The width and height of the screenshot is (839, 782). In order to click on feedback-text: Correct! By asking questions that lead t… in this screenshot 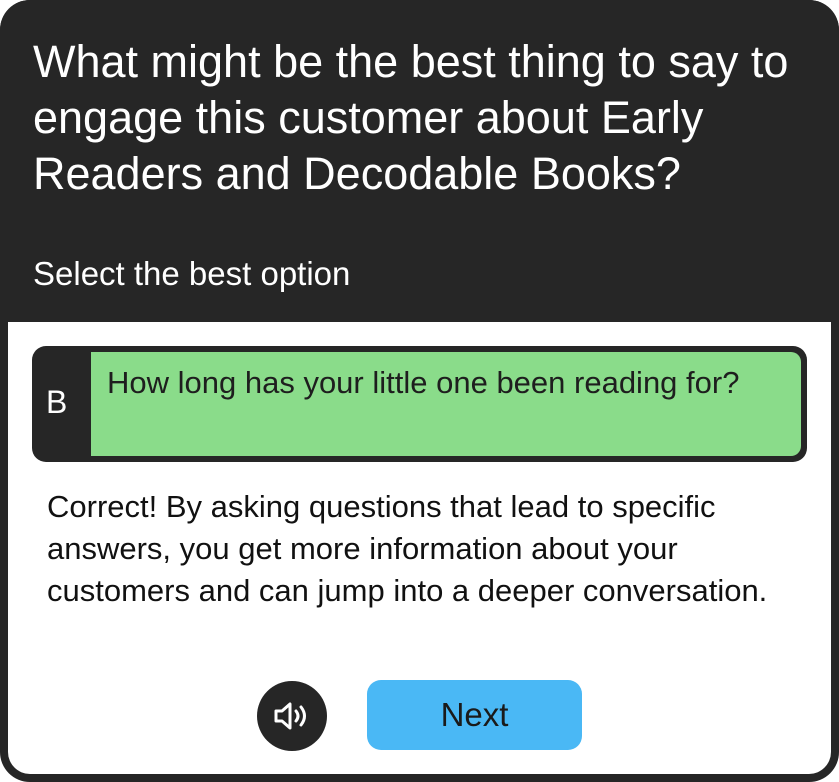, I will do `click(407, 548)`.